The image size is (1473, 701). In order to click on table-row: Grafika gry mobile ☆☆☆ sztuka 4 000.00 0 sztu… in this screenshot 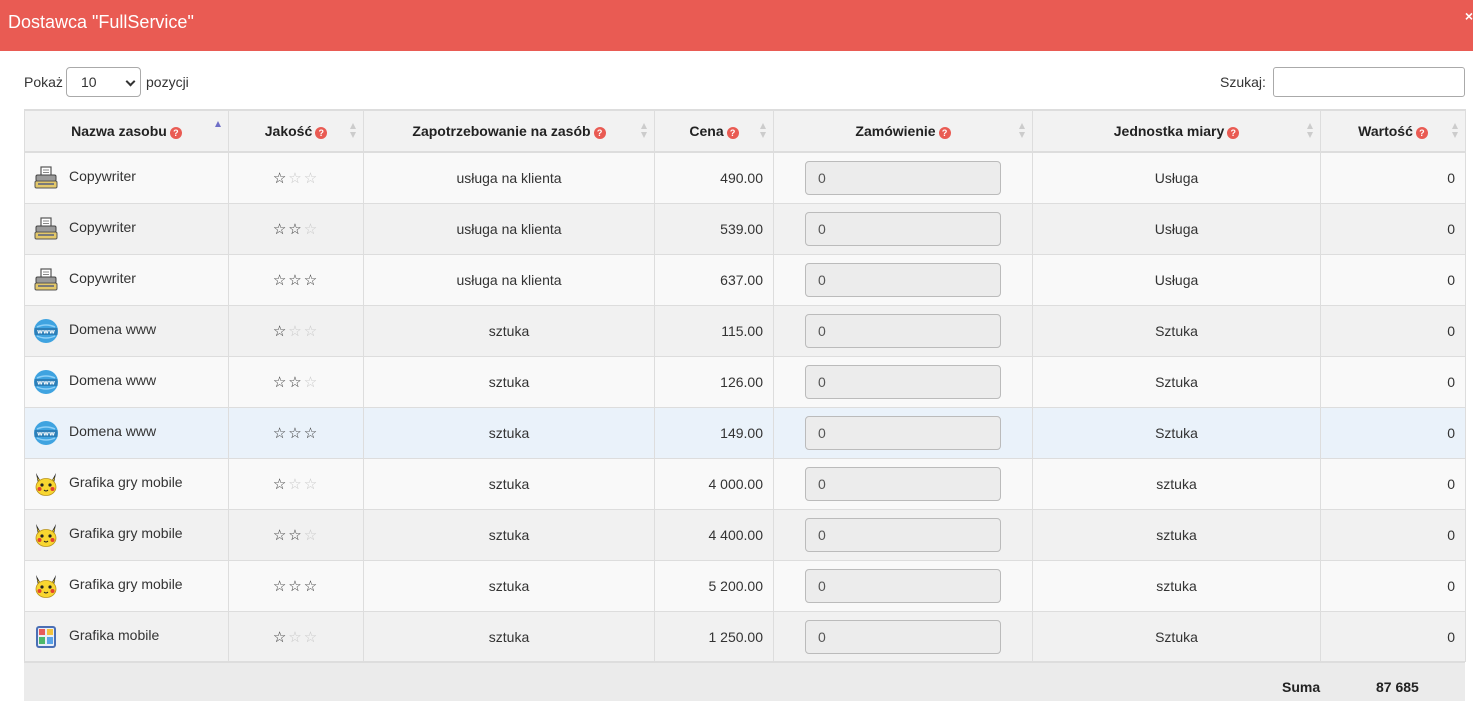, I will do `click(745, 483)`.